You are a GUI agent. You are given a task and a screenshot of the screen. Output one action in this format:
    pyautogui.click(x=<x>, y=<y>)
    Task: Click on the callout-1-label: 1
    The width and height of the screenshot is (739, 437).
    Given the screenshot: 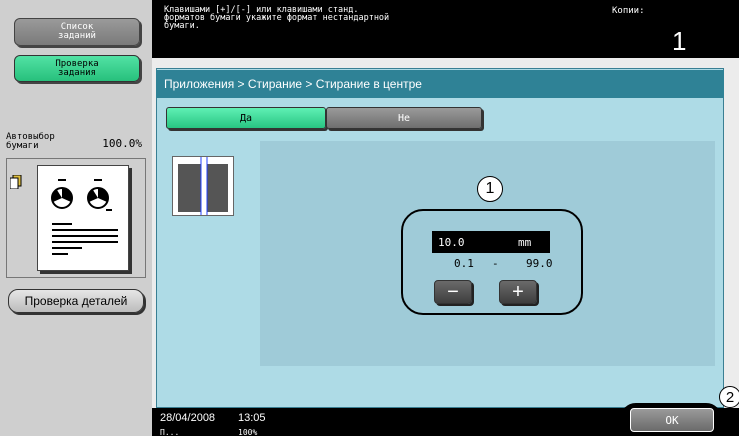 What is the action you would take?
    pyautogui.click(x=490, y=188)
    